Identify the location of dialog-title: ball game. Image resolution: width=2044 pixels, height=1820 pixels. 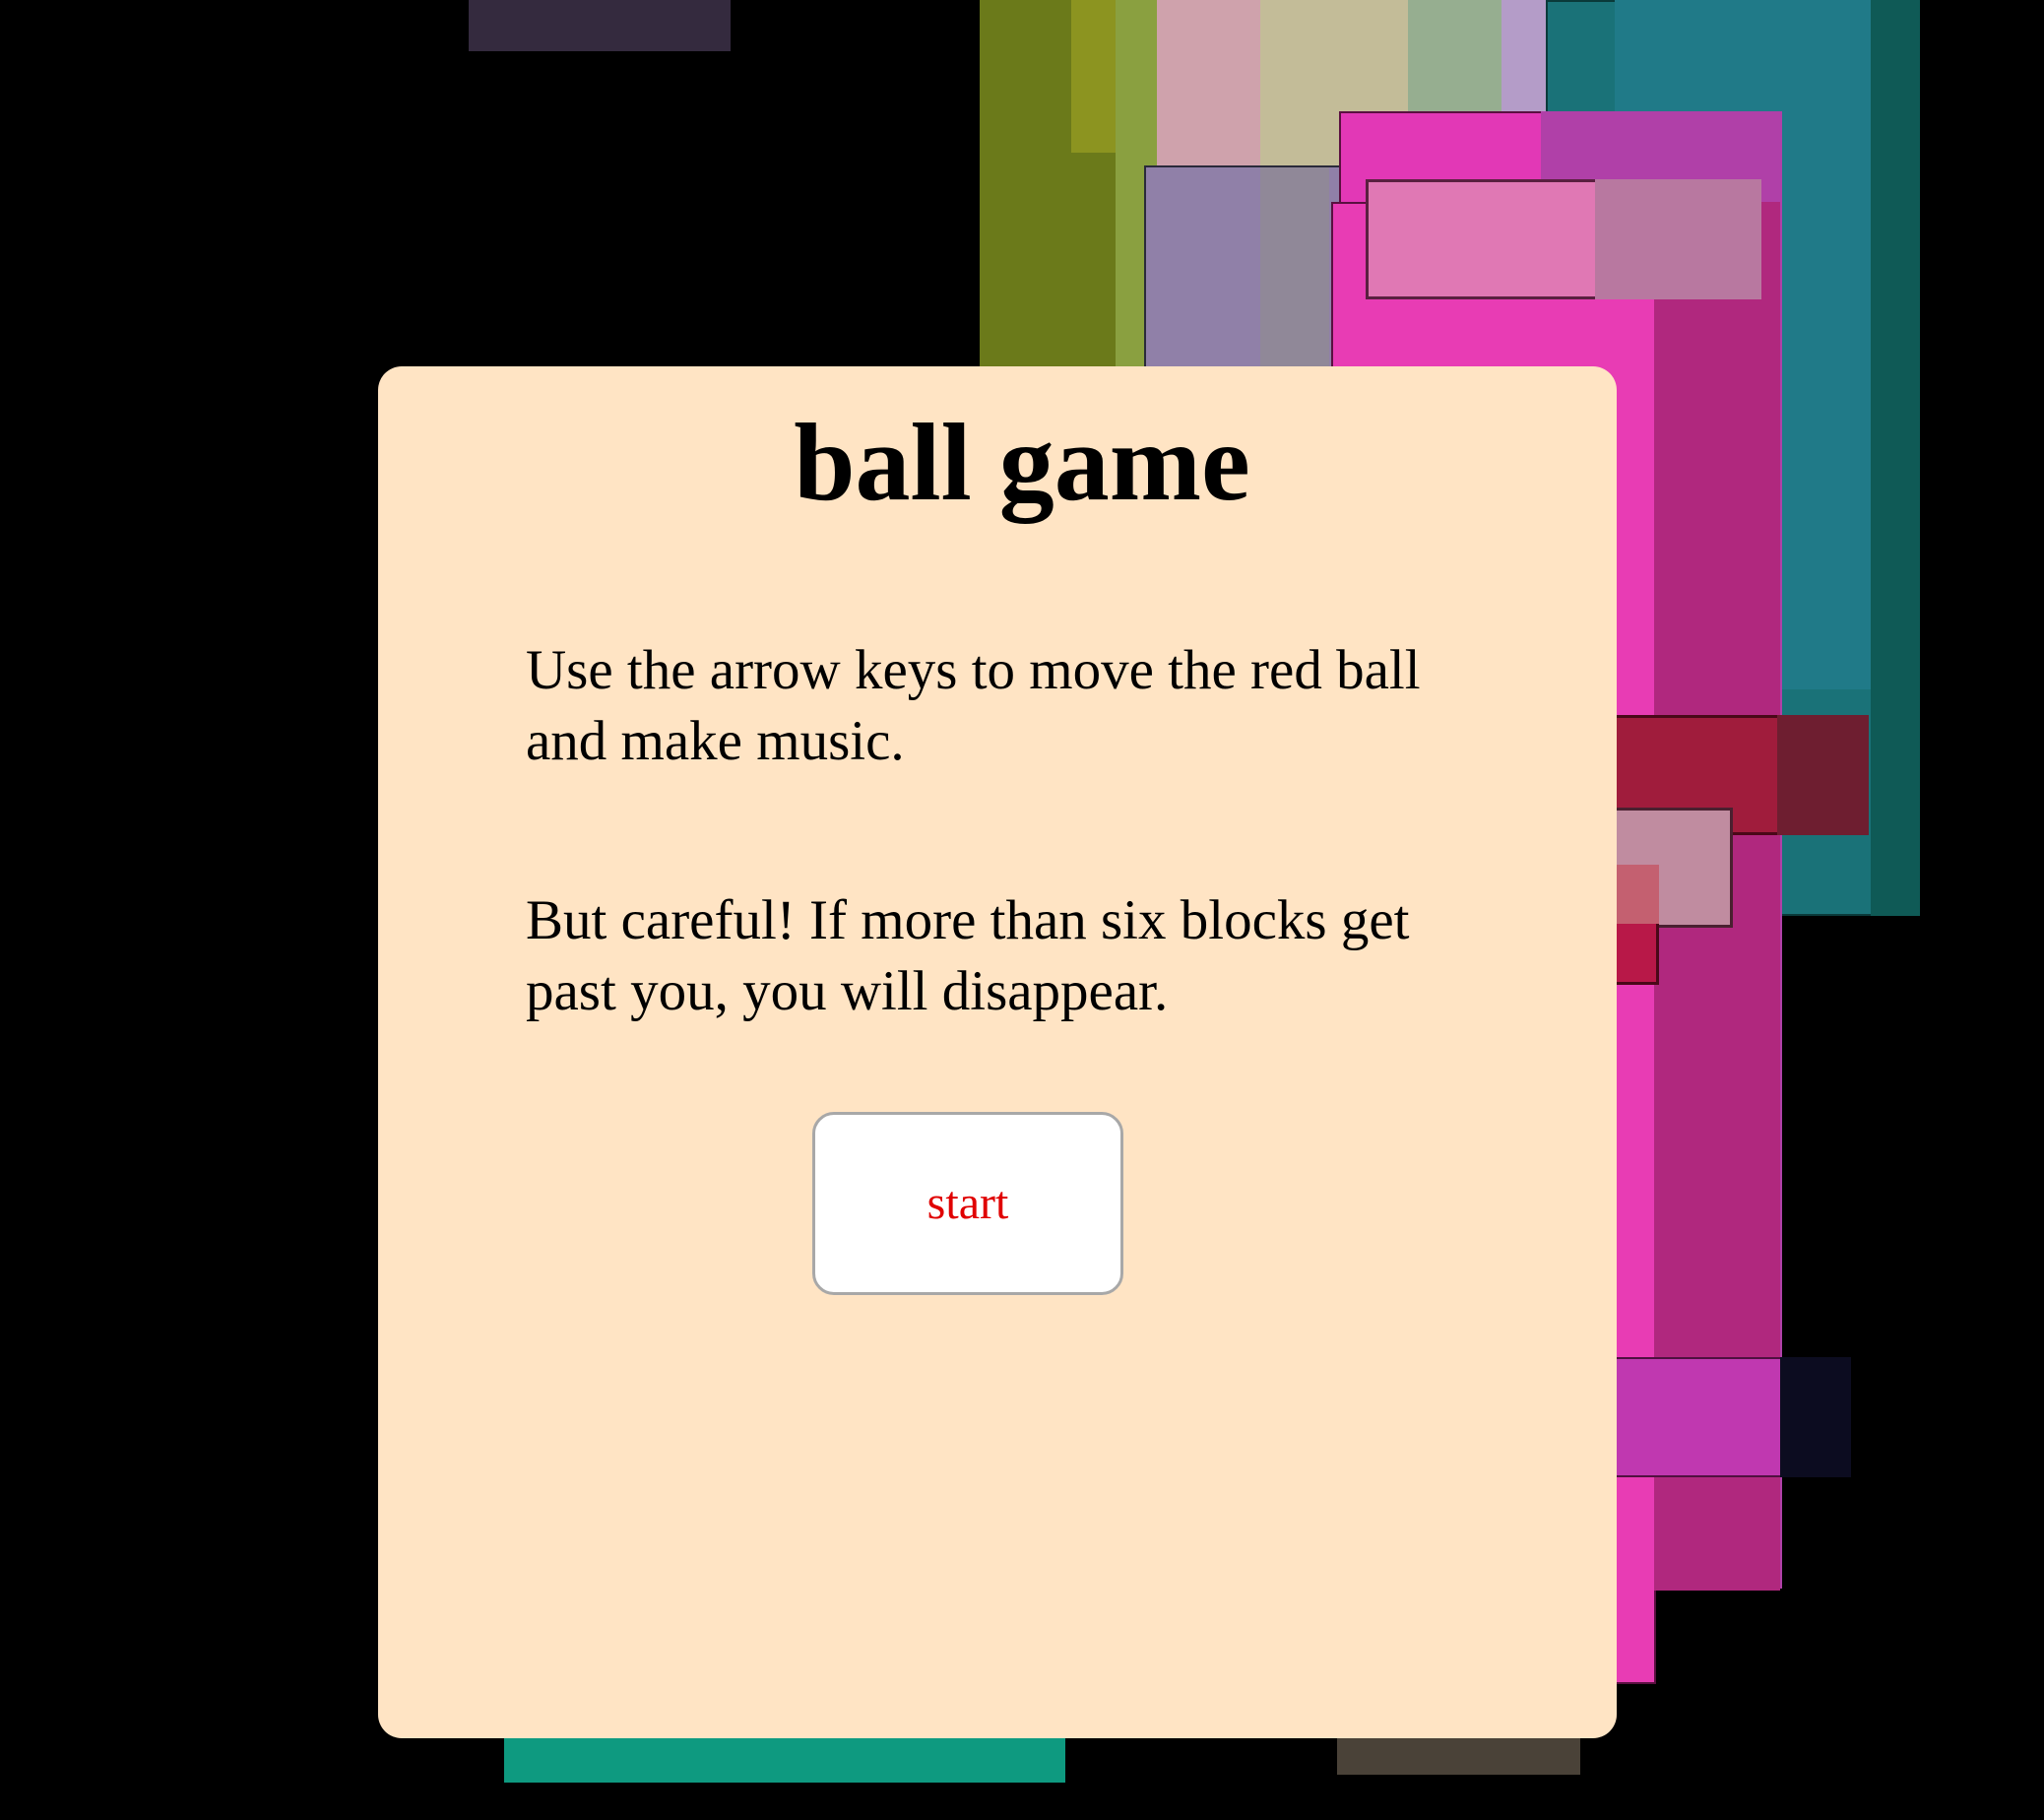
(1022, 463).